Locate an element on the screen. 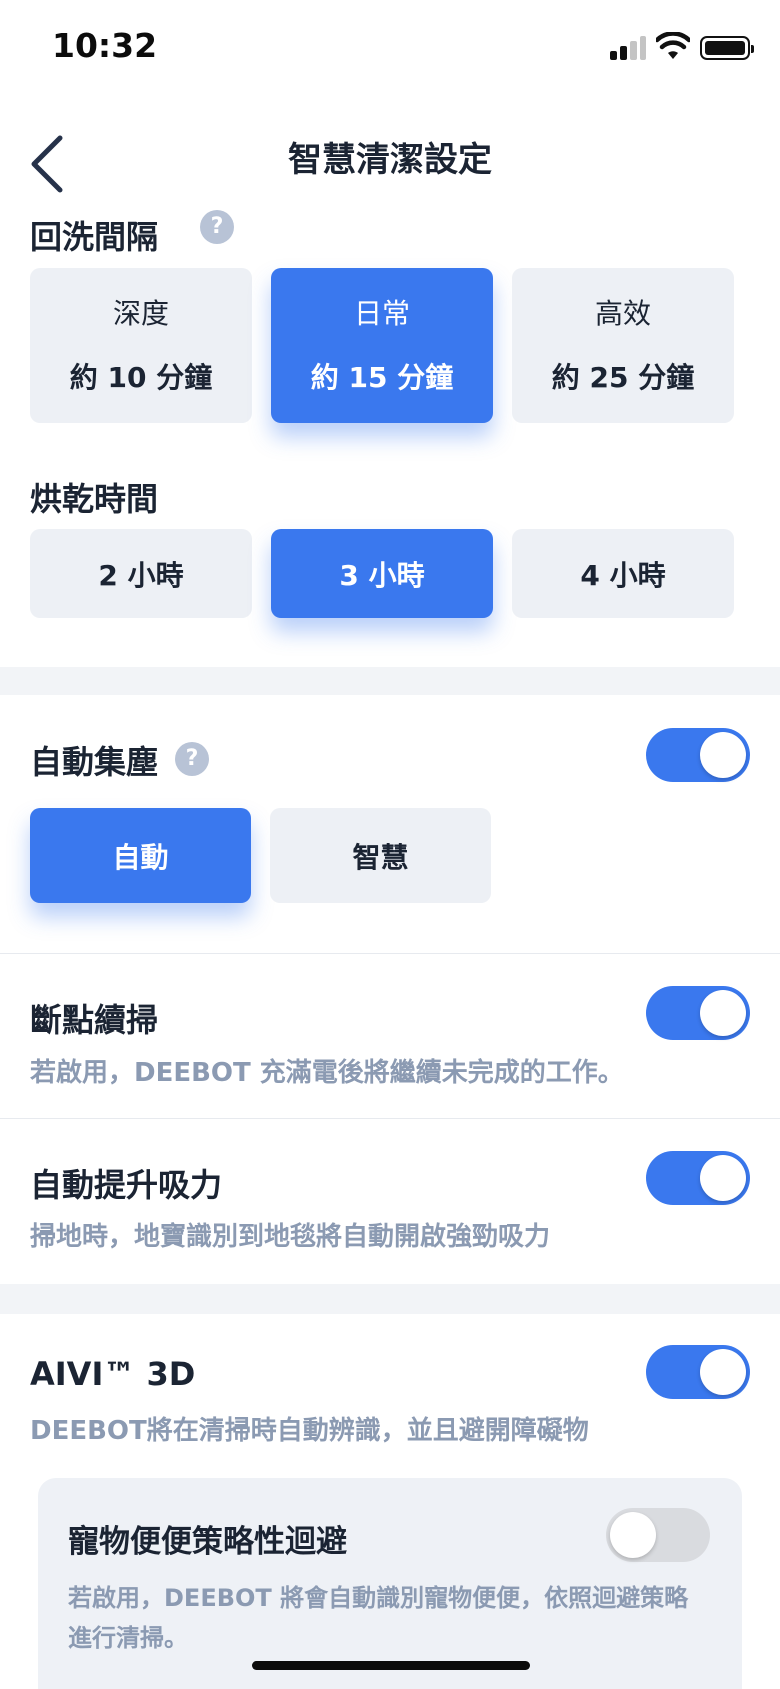 The width and height of the screenshot is (780, 1689). wash-option-title: 日常 is located at coordinates (381, 313).